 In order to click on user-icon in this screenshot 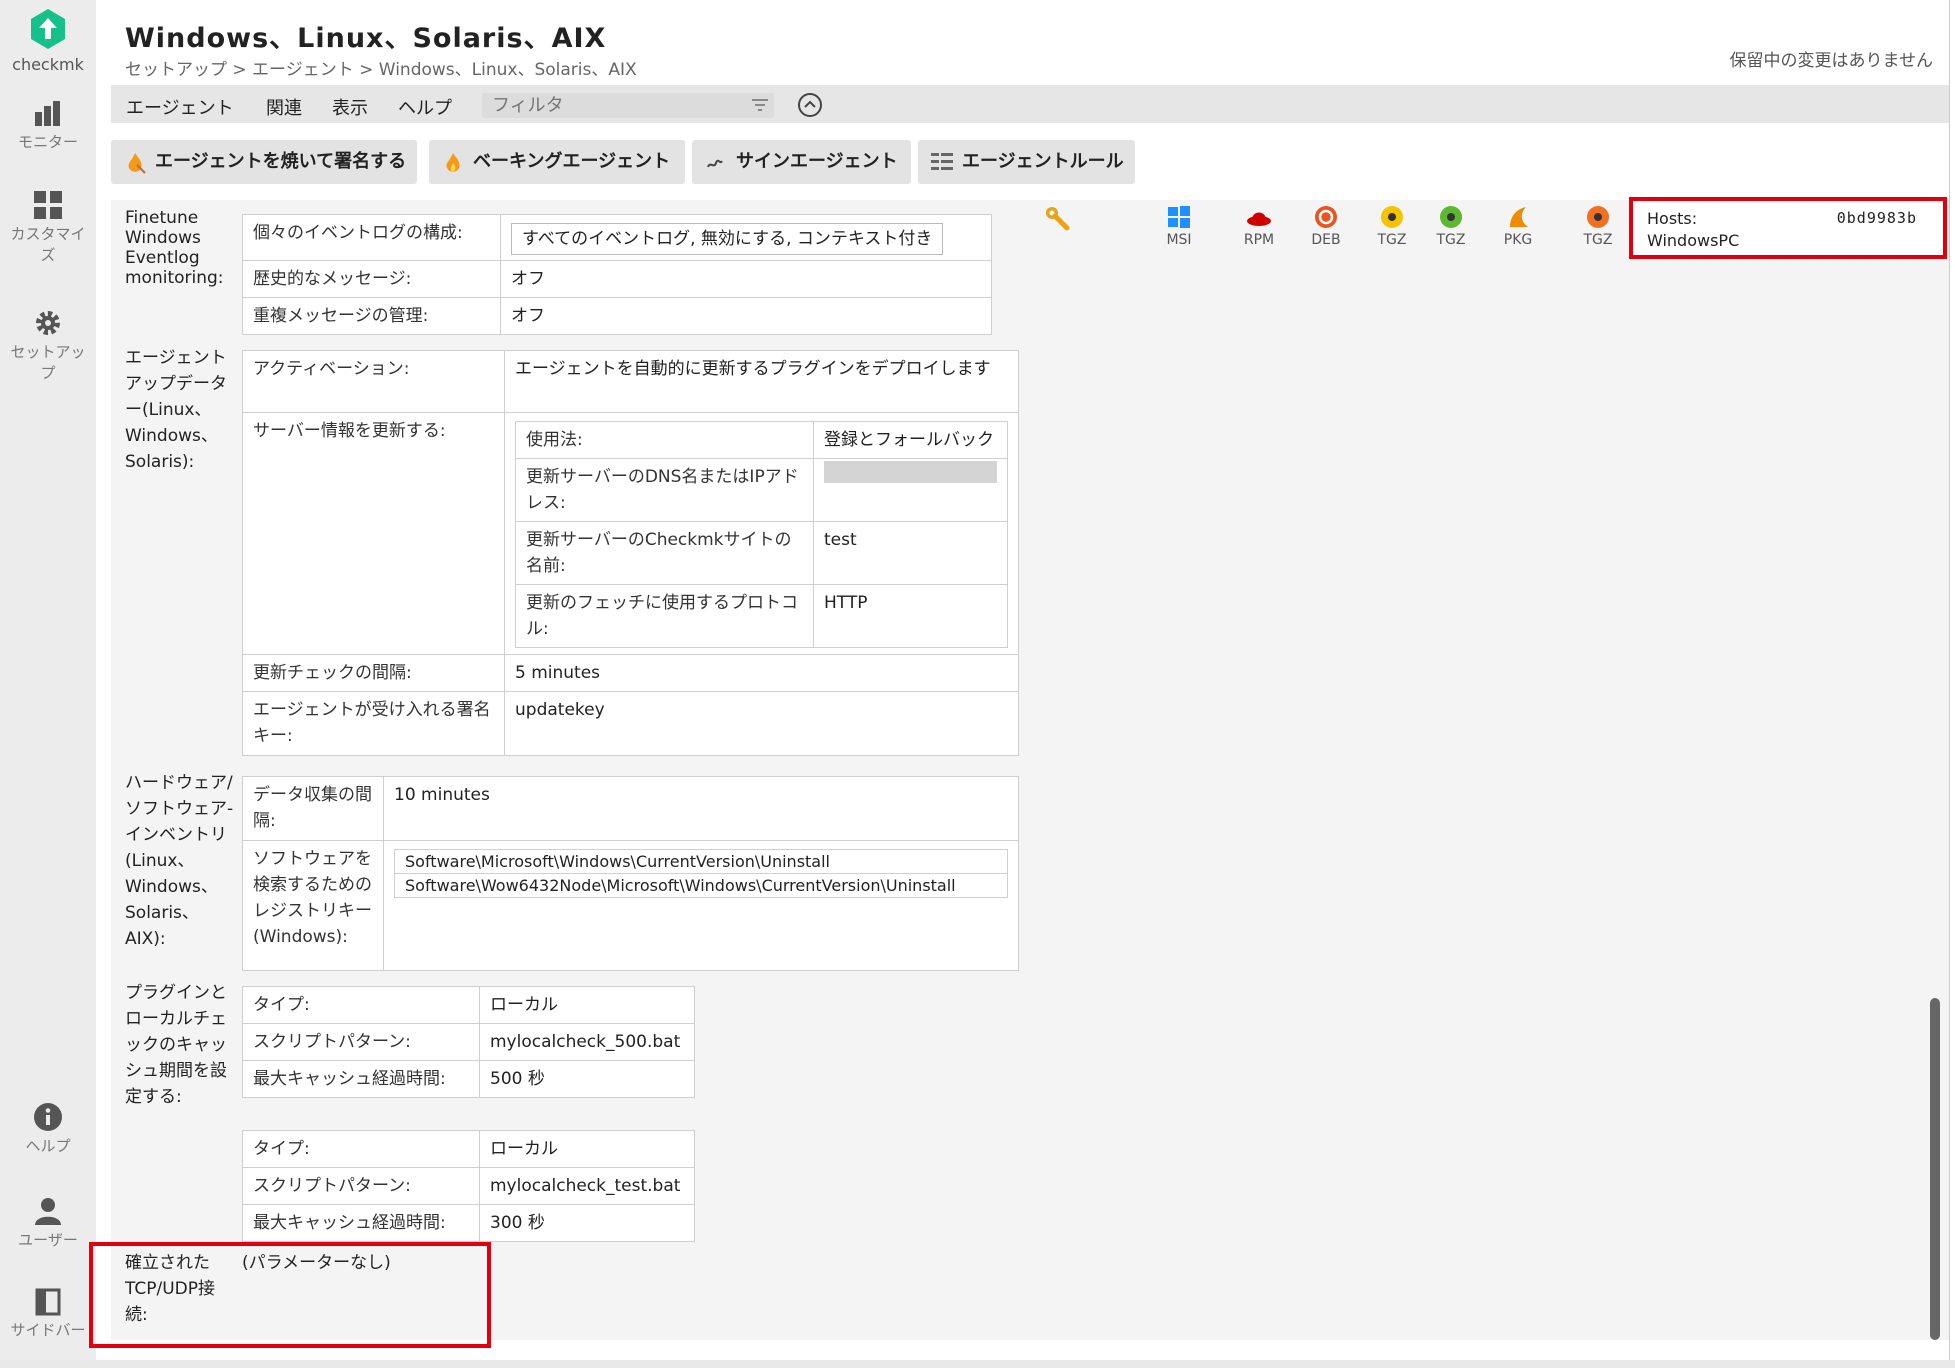, I will do `click(48, 1211)`.